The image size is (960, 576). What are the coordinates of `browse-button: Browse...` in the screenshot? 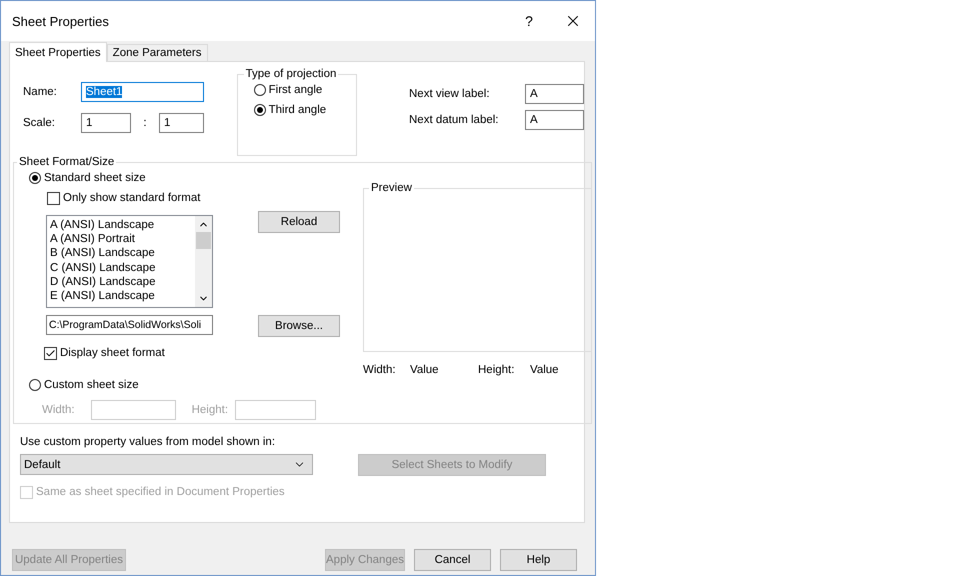 It's located at (299, 326).